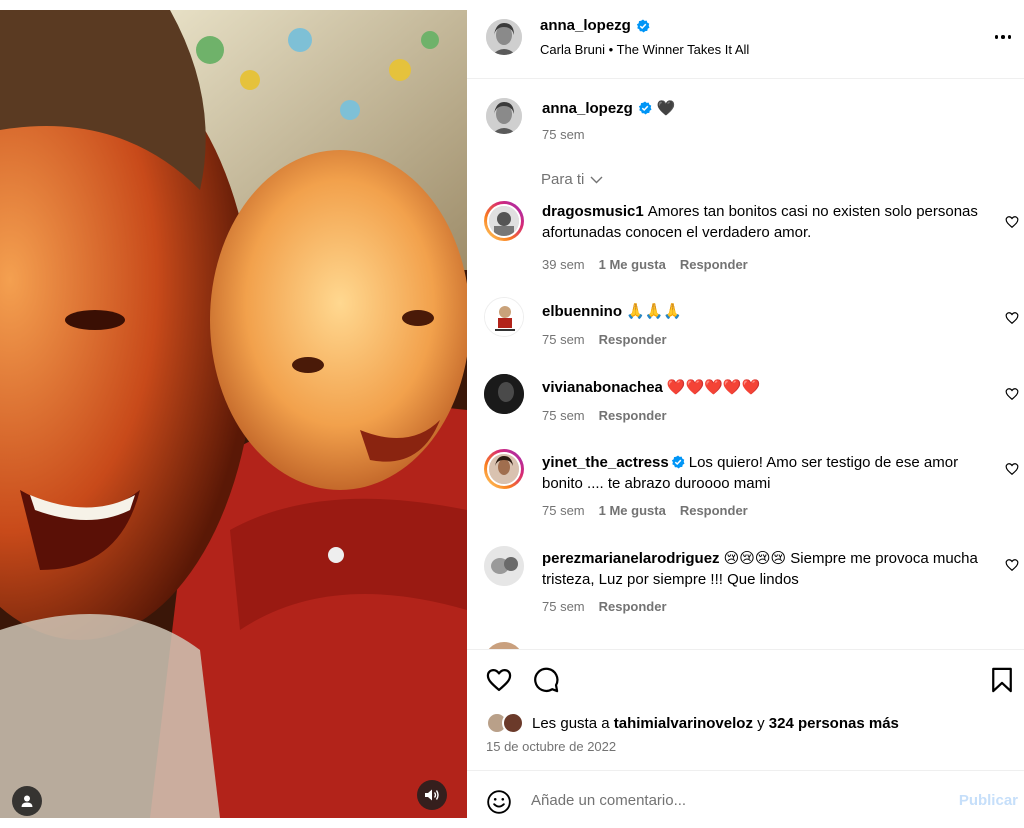 Image resolution: width=1024 pixels, height=828 pixels. Describe the element at coordinates (644, 49) in the screenshot. I see `audio-link: Carla Bruni • The Winner Takes It All` at that location.